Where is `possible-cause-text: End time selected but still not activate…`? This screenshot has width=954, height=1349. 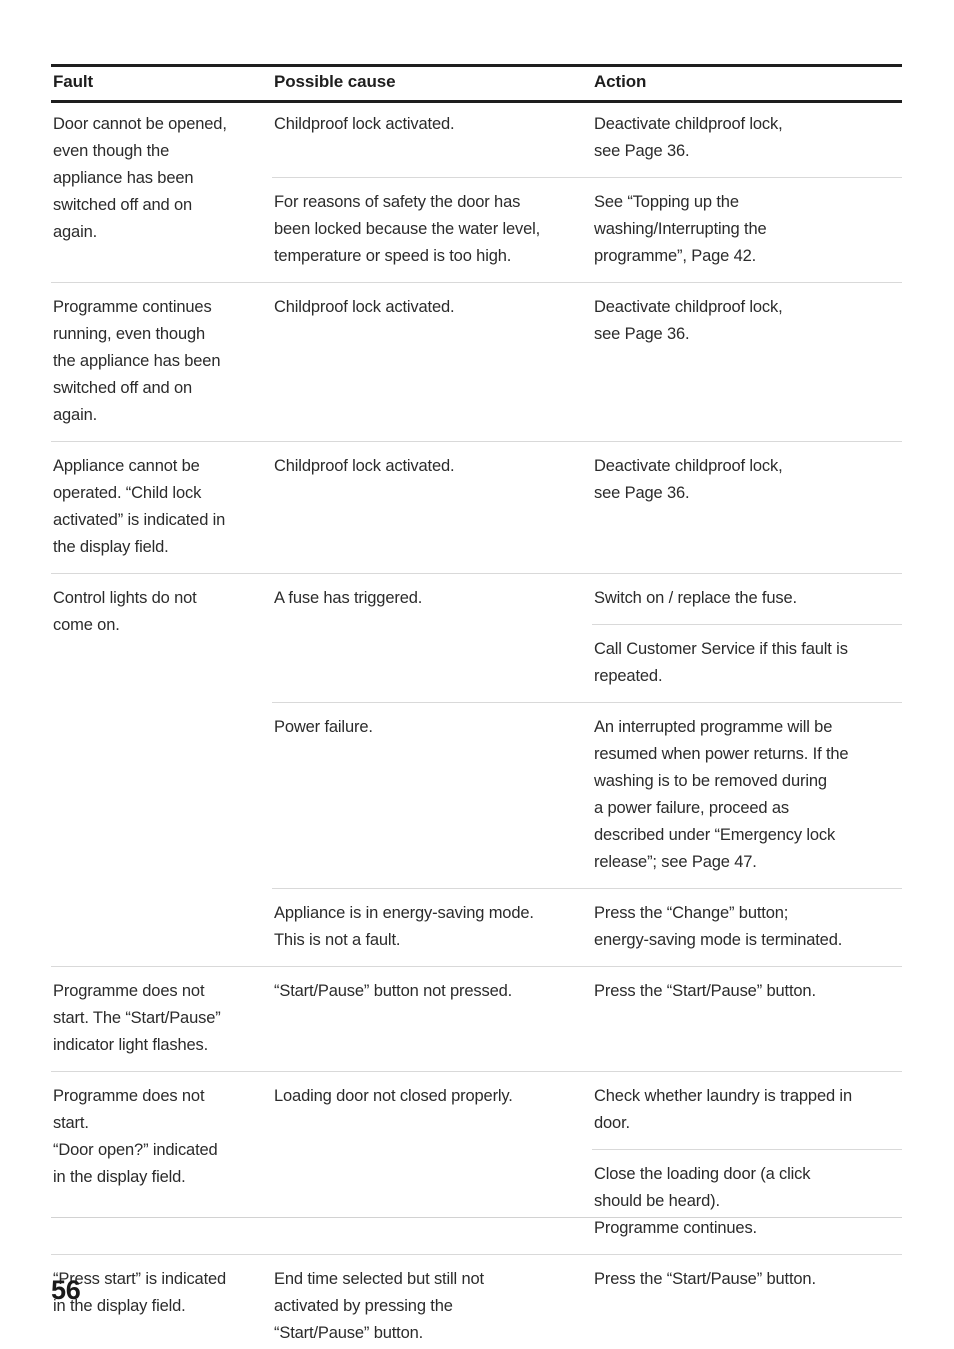 possible-cause-text: End time selected but still not activate… is located at coordinates (379, 1306).